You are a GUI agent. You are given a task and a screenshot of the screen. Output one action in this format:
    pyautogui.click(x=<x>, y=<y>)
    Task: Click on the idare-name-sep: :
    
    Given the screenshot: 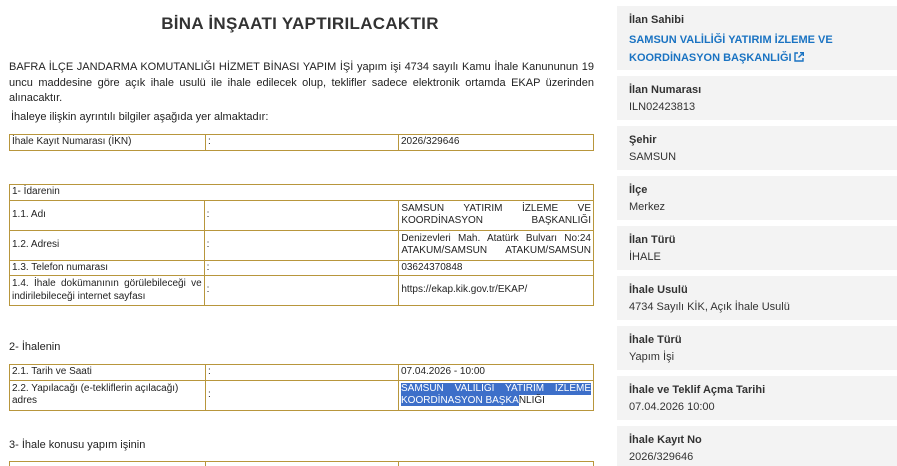 What is the action you would take?
    pyautogui.click(x=301, y=215)
    